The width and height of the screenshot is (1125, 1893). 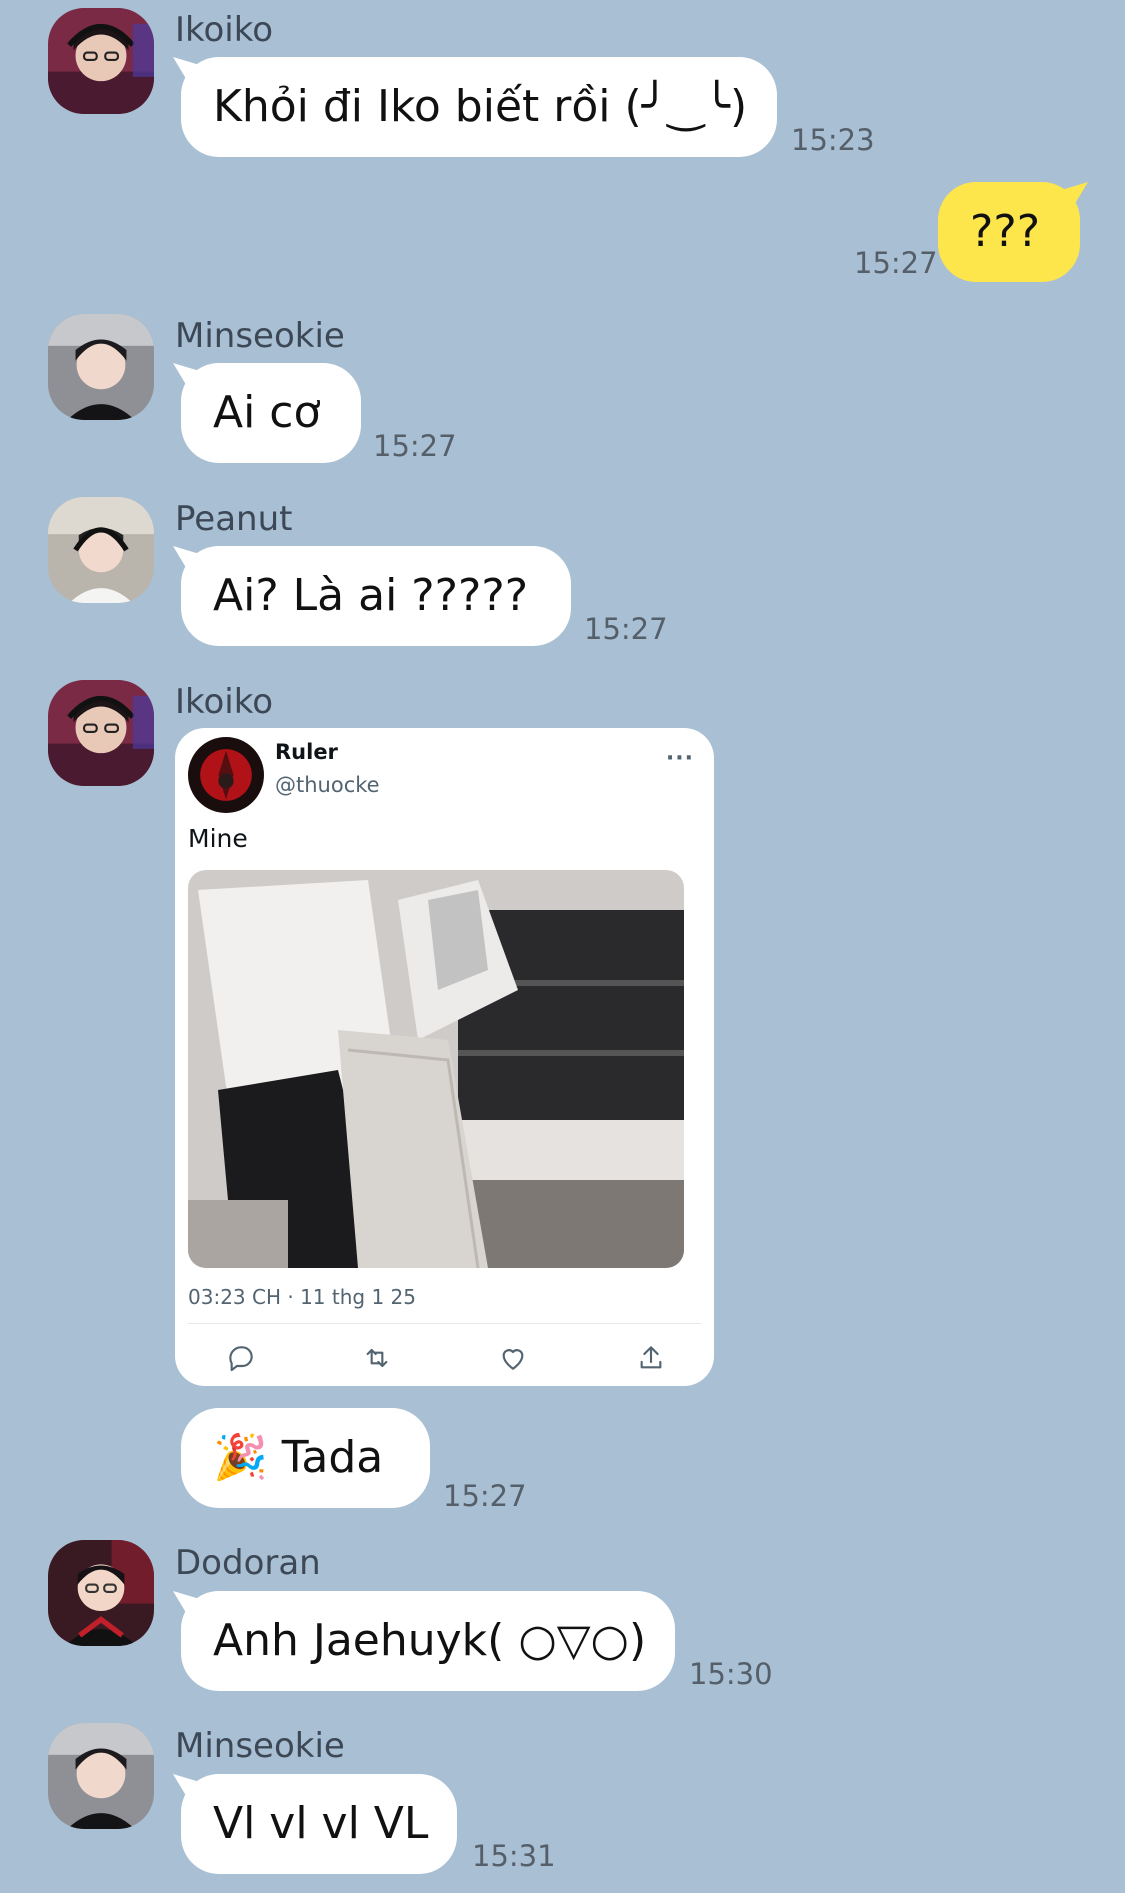 I want to click on sender-name: Dodoran, so click(x=248, y=1563).